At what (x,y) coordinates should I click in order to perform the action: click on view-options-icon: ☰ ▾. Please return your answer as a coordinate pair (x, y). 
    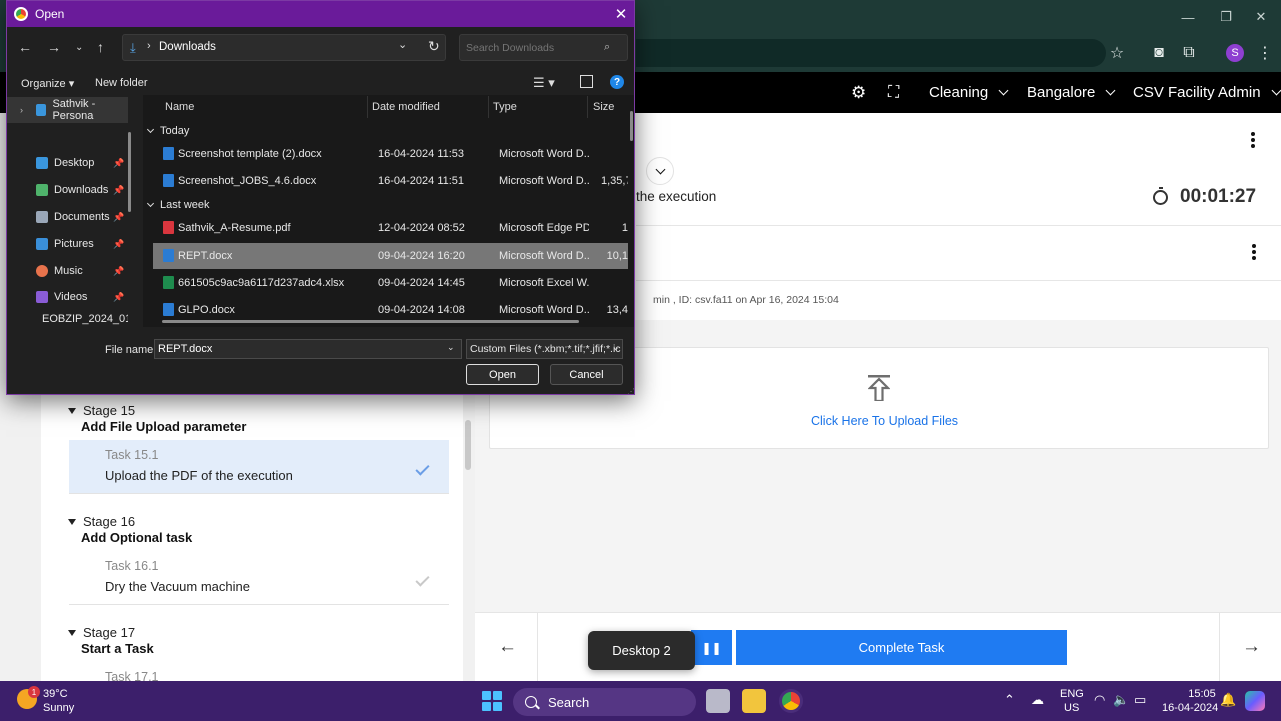
    Looking at the image, I should click on (544, 83).